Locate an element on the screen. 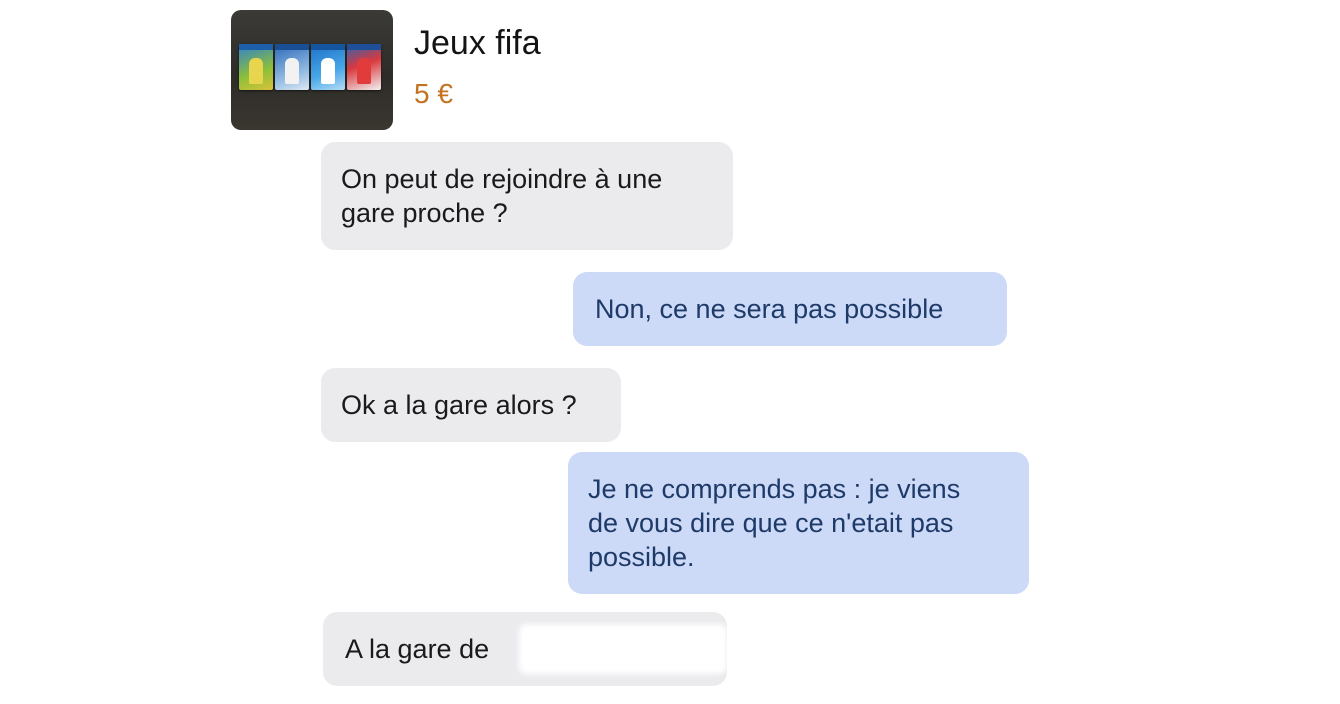 The width and height of the screenshot is (1340, 704). message-text: possible. is located at coordinates (641, 557).